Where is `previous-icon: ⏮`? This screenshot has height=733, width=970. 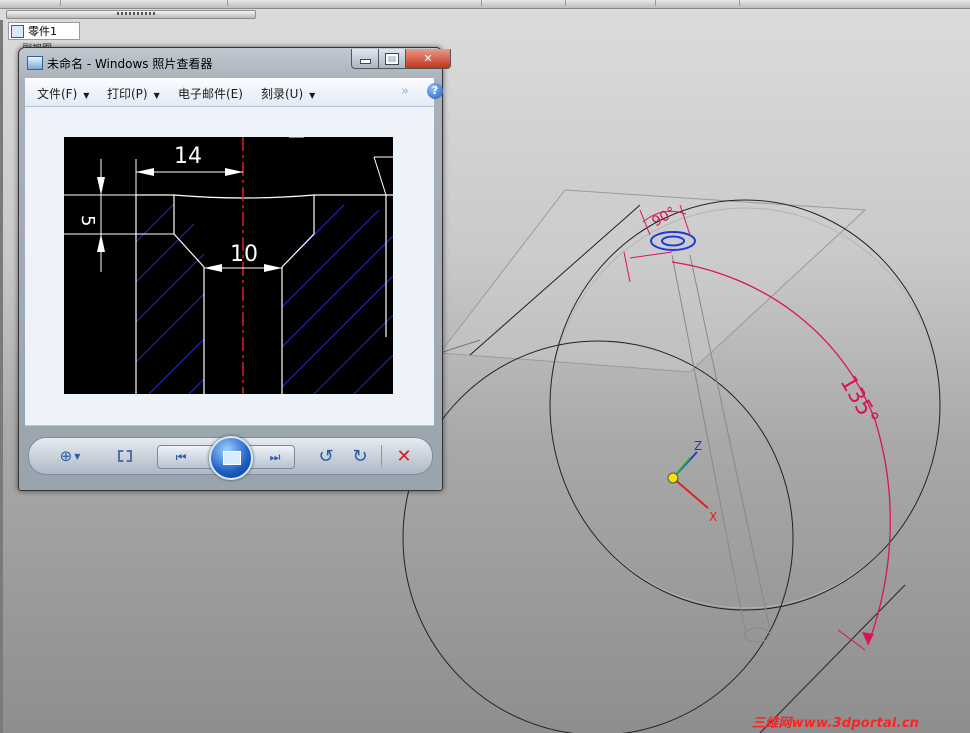
previous-icon: ⏮ is located at coordinates (181, 457).